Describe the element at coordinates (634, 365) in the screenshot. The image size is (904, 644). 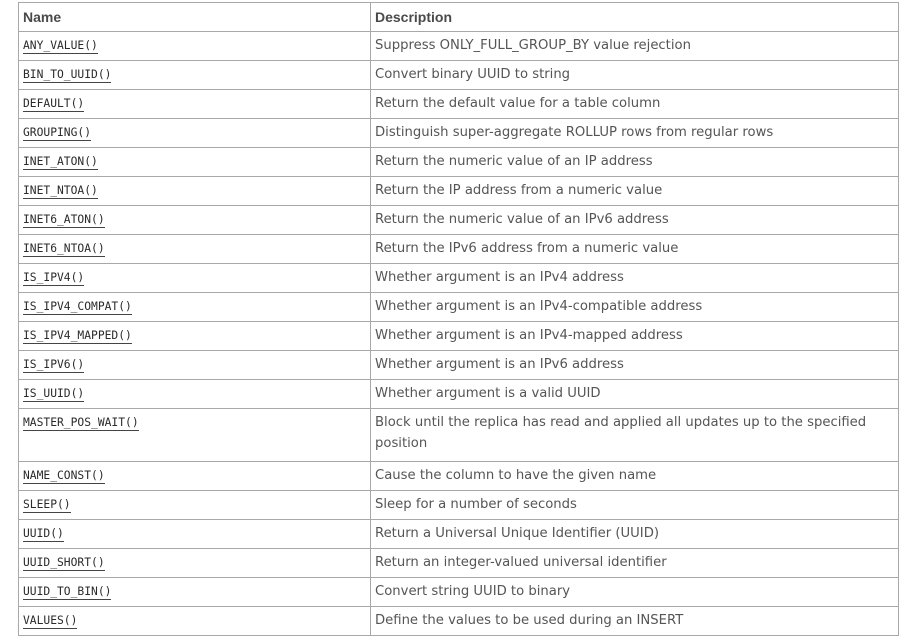
I see `function-description: Whether argument is an IPv6 address` at that location.